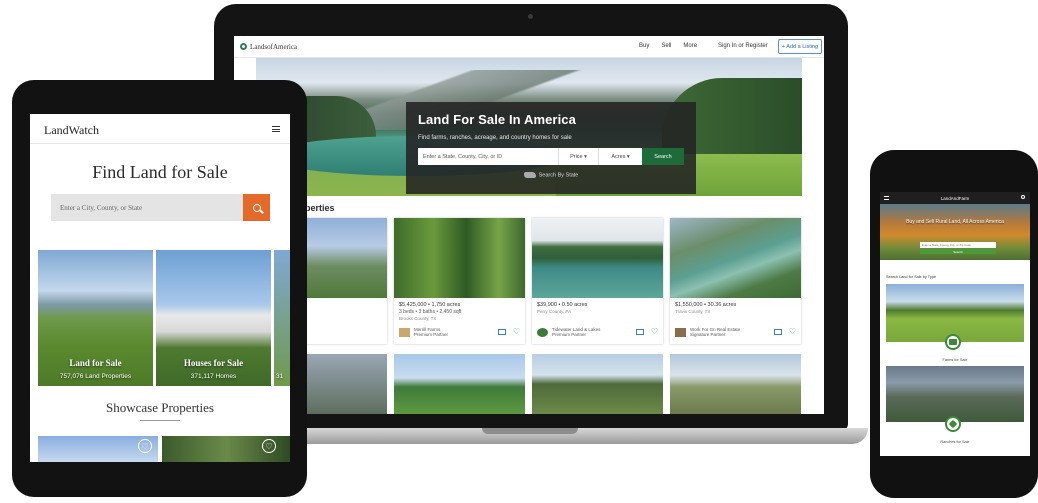 This screenshot has width=1038, height=503. Describe the element at coordinates (213, 363) in the screenshot. I see `tile-label: Houses for Sale` at that location.